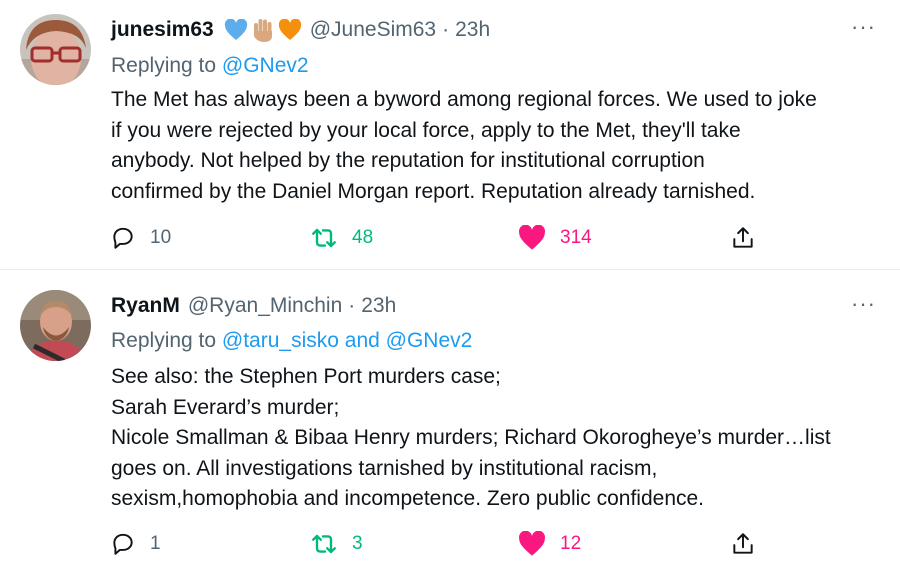 The image size is (900, 570). What do you see at coordinates (155, 543) in the screenshot?
I see `reply-count: 1` at bounding box center [155, 543].